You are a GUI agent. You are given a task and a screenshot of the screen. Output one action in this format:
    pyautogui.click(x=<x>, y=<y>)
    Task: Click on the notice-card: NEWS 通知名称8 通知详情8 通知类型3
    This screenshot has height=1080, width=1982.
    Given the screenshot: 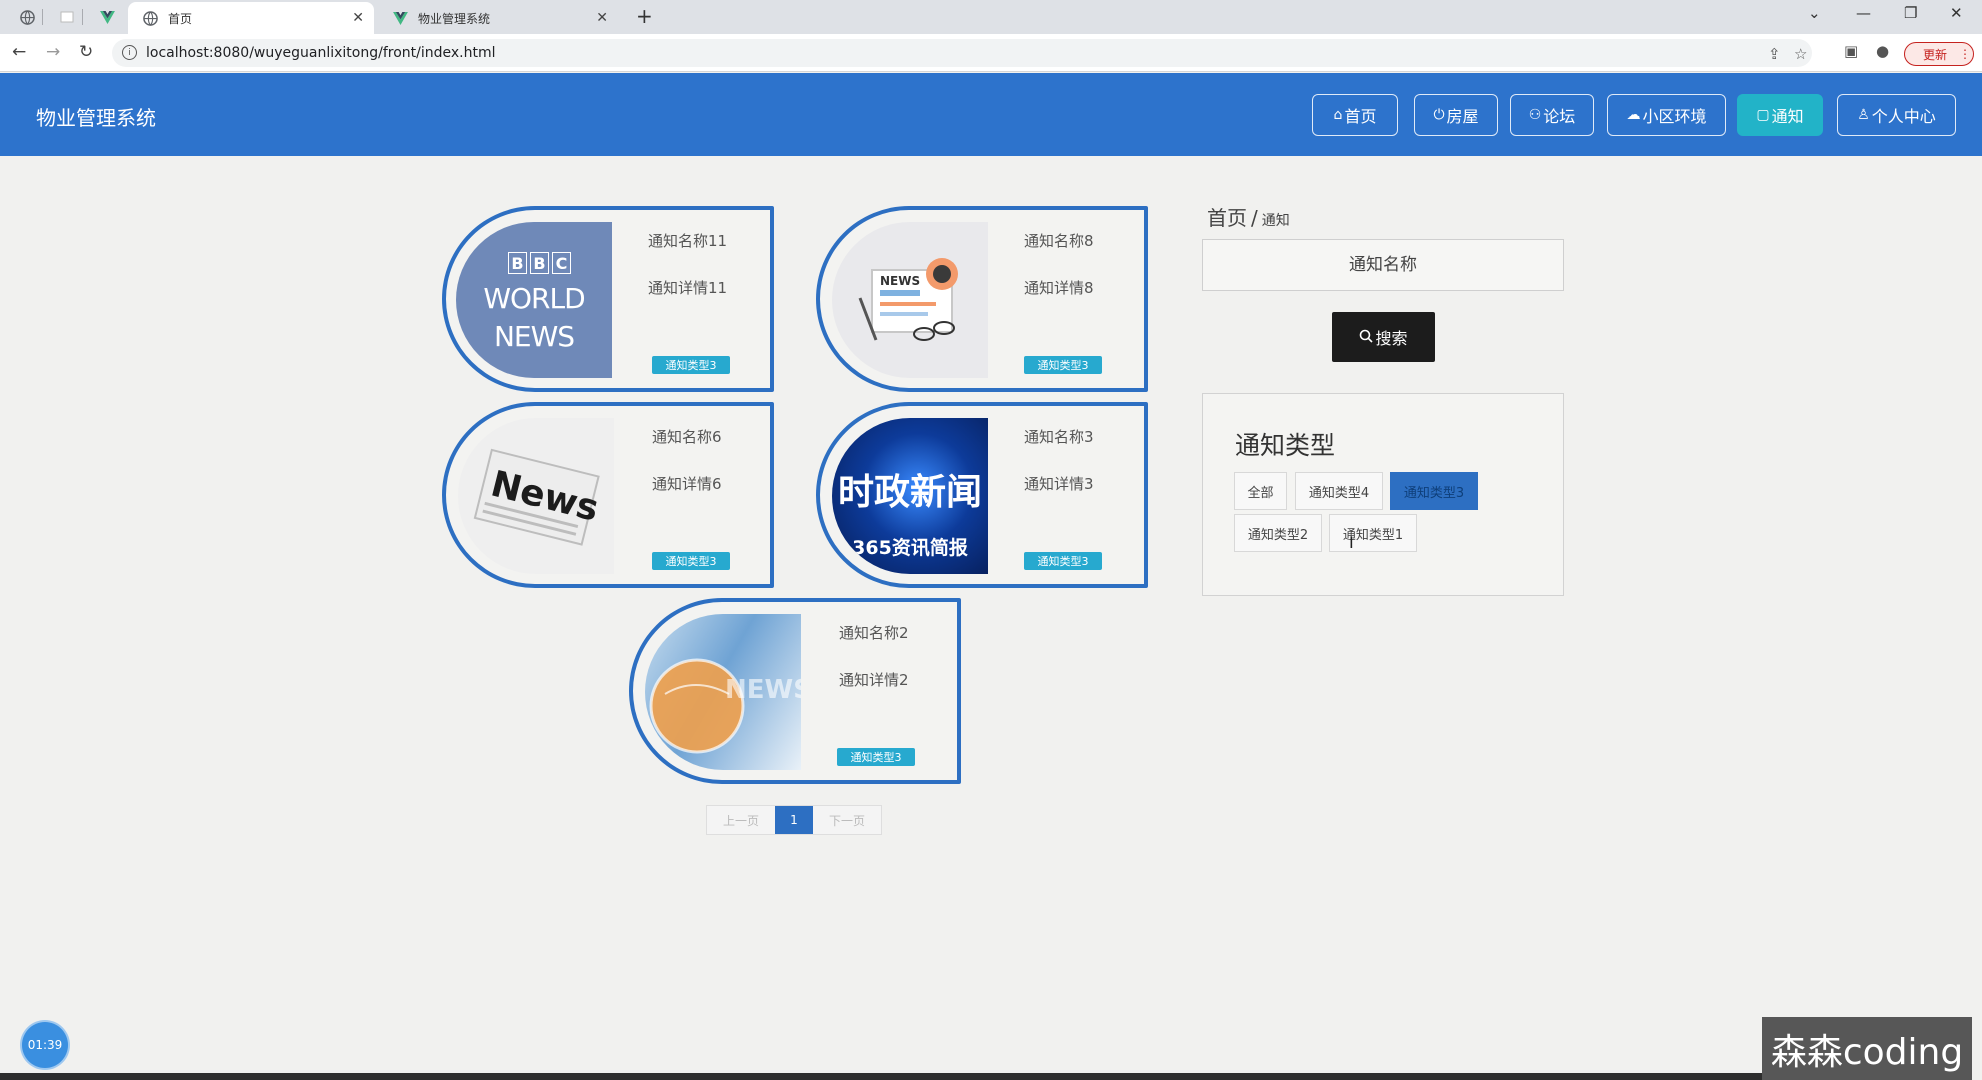 What is the action you would take?
    pyautogui.click(x=982, y=299)
    